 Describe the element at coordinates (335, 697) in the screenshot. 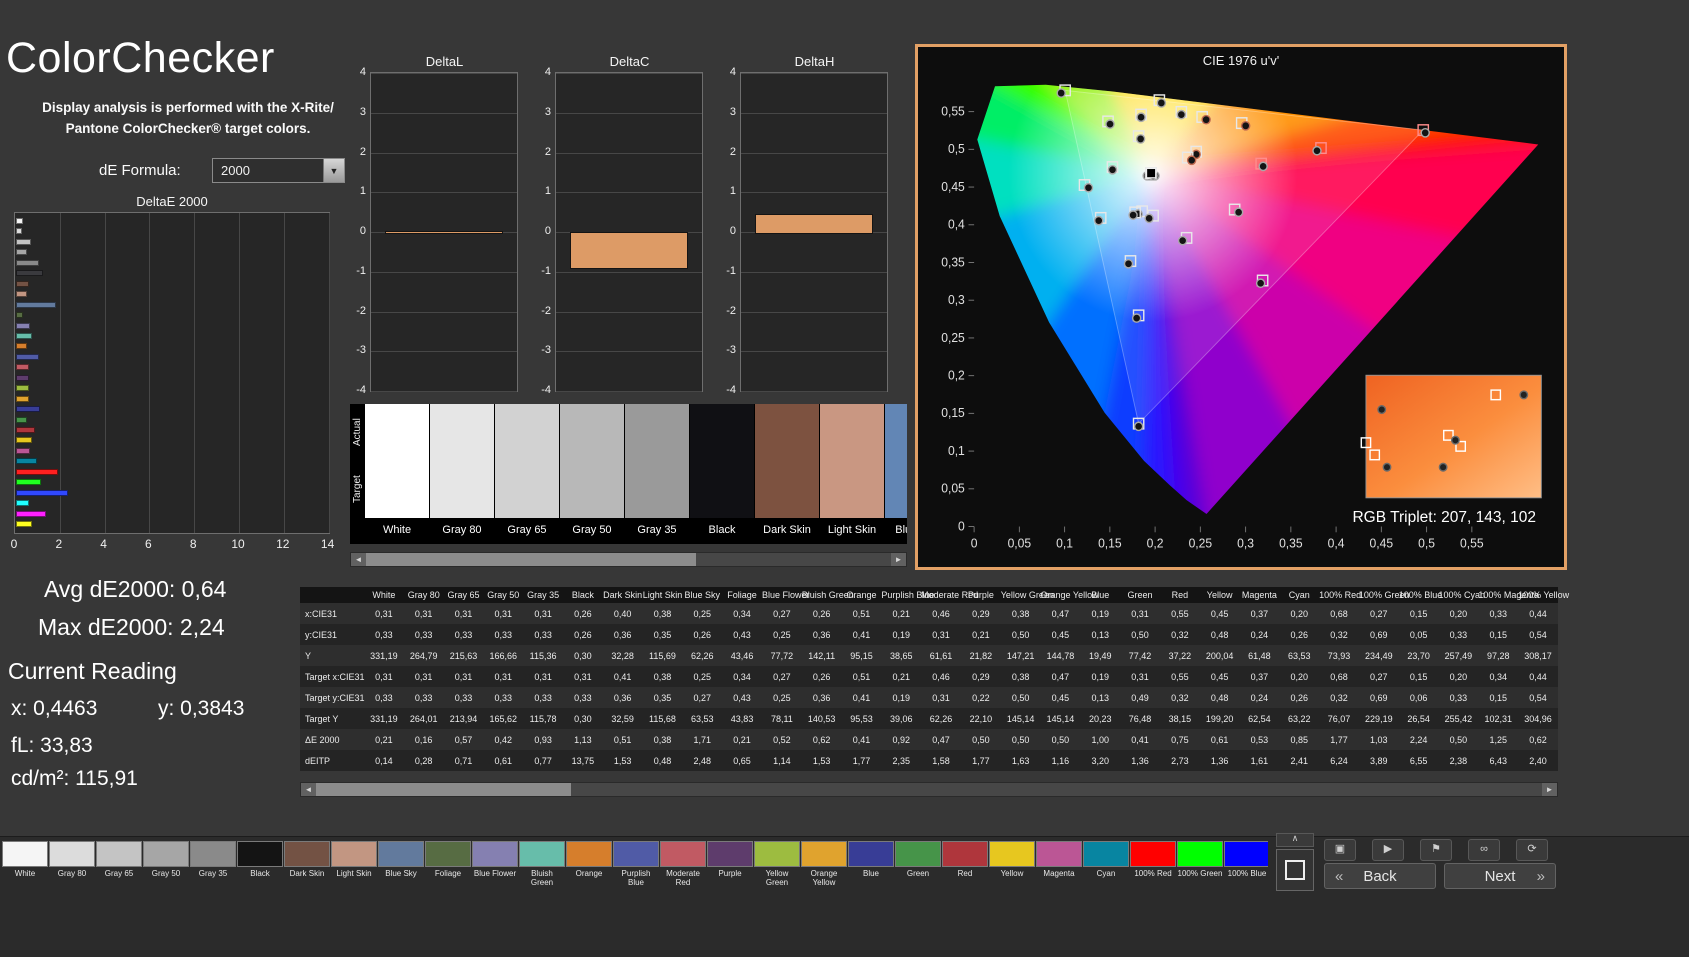

I see `row-label: Target y:CIE31` at that location.